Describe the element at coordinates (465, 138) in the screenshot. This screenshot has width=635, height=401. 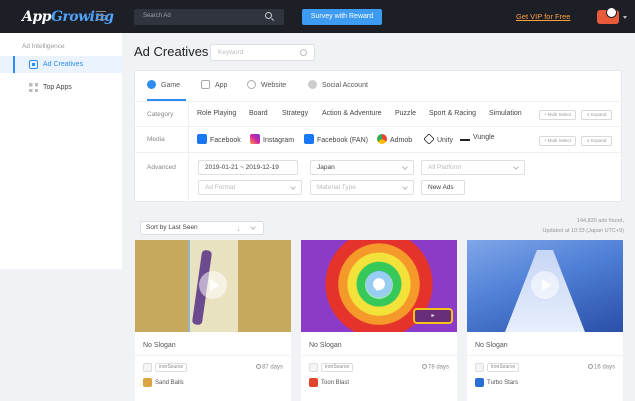
I see `vungle-icon` at that location.